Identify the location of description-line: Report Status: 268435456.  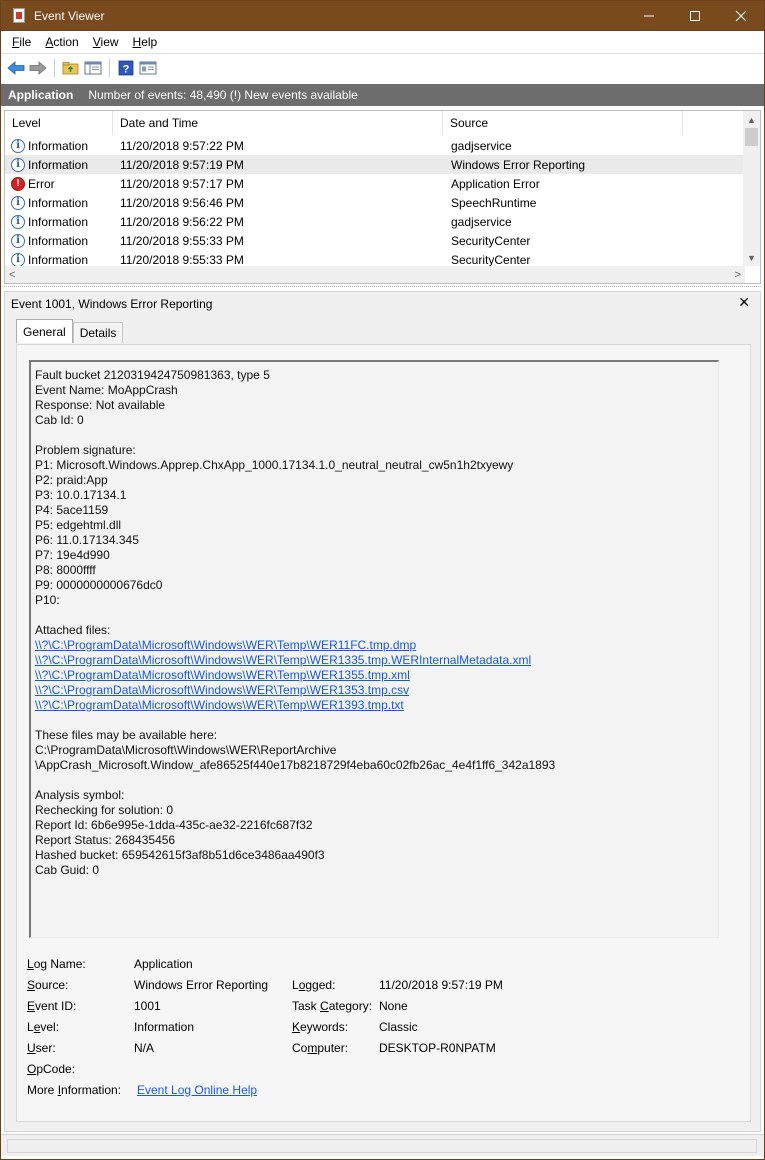
(105, 840).